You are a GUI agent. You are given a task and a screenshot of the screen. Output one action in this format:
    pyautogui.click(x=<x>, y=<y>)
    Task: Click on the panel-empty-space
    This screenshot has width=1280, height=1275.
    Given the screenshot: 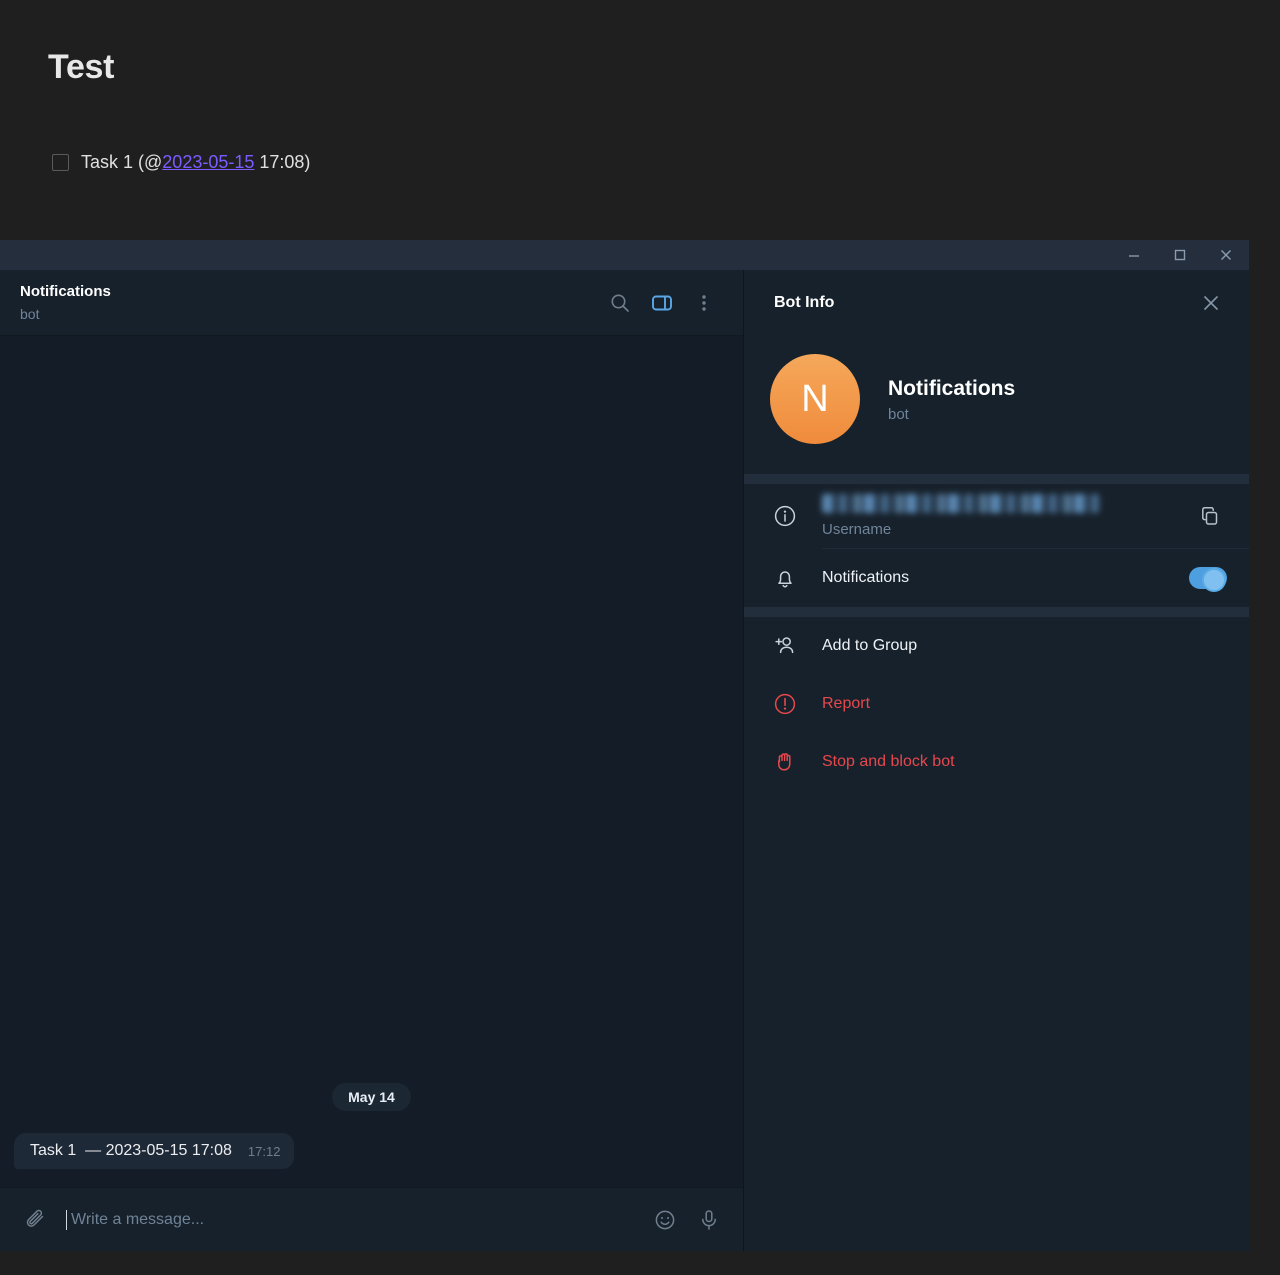 What is the action you would take?
    pyautogui.click(x=996, y=1021)
    